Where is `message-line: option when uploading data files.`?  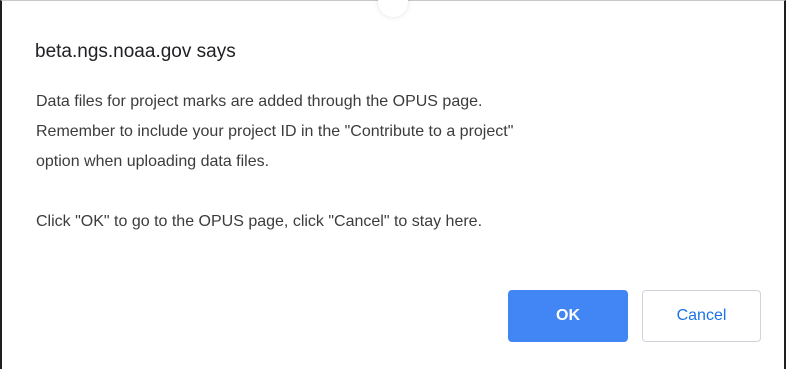
message-line: option when uploading data files. is located at coordinates (153, 161).